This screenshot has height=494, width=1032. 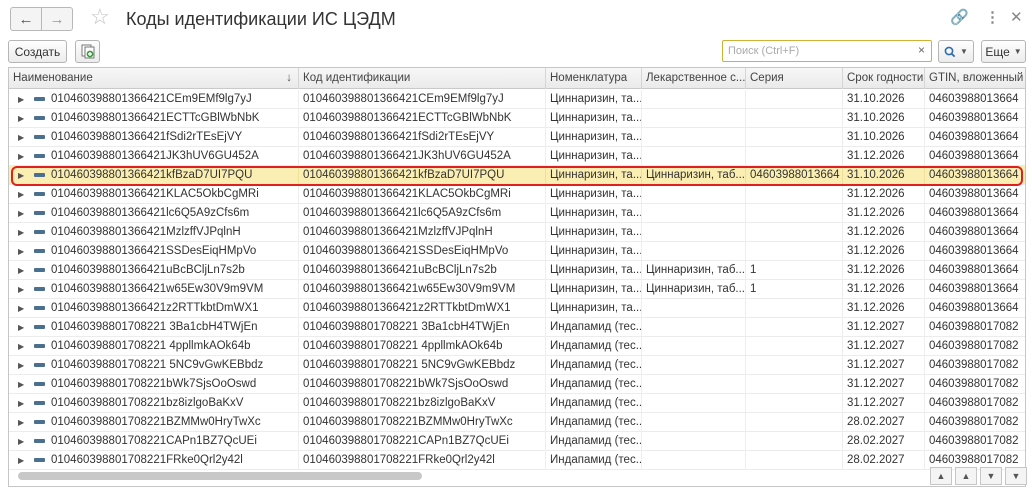 I want to click on cell-name: ▶ 010460398801708221bWk7SjsOoOswd, so click(x=154, y=384).